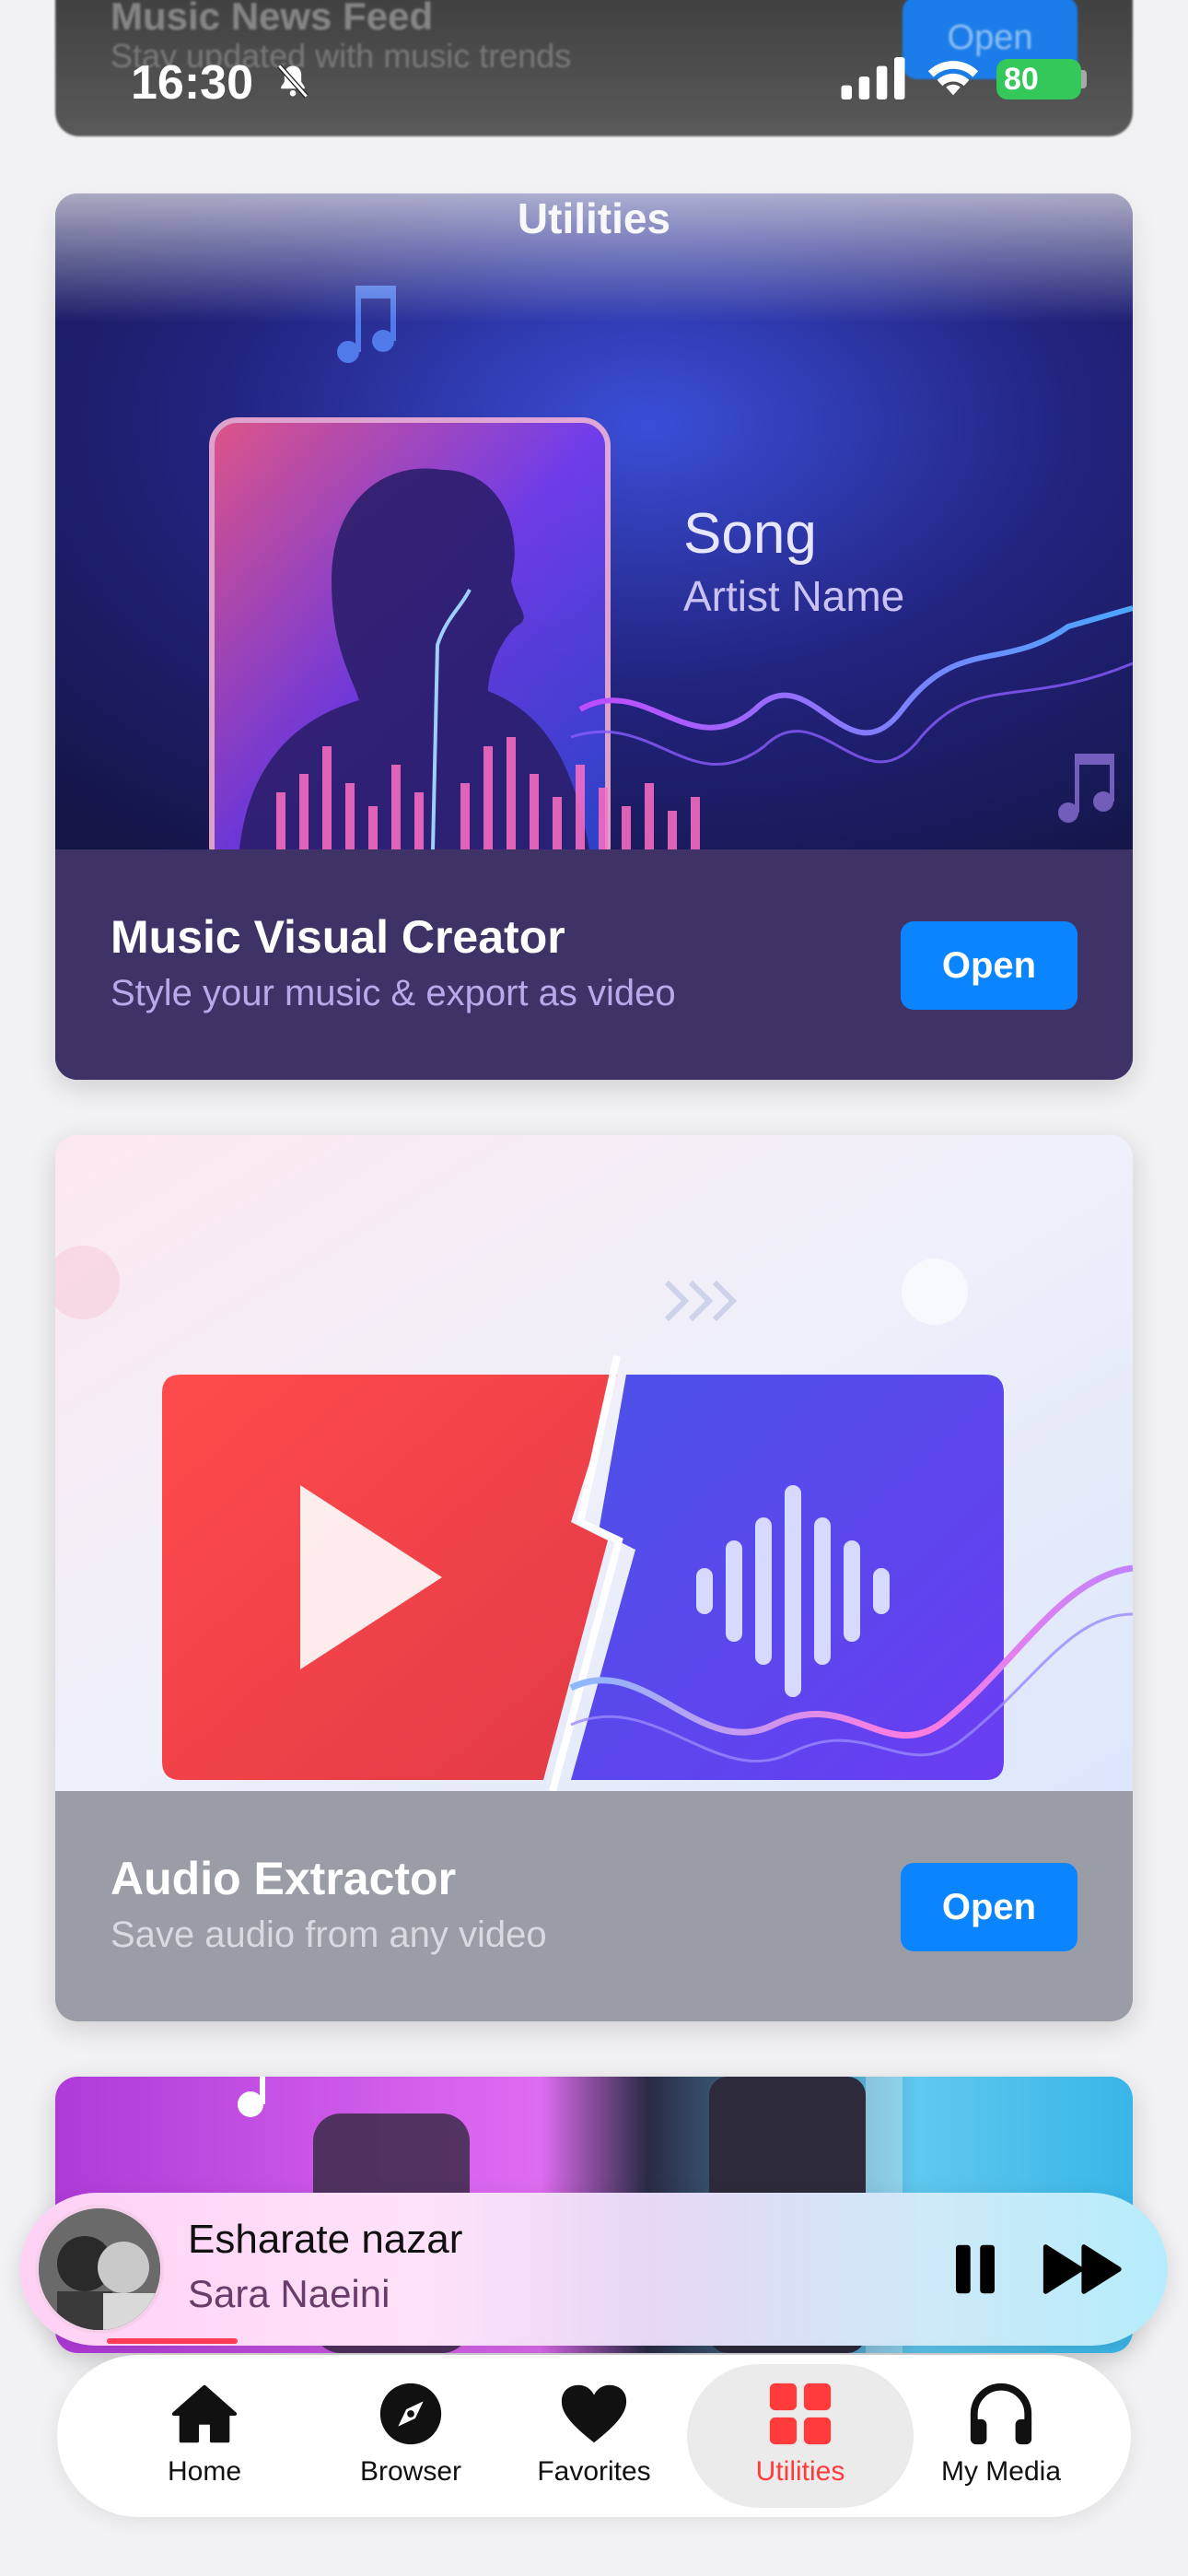 Image resolution: width=1188 pixels, height=2576 pixels. Describe the element at coordinates (289, 2293) in the screenshot. I see `track-artist: Sara Naeini` at that location.